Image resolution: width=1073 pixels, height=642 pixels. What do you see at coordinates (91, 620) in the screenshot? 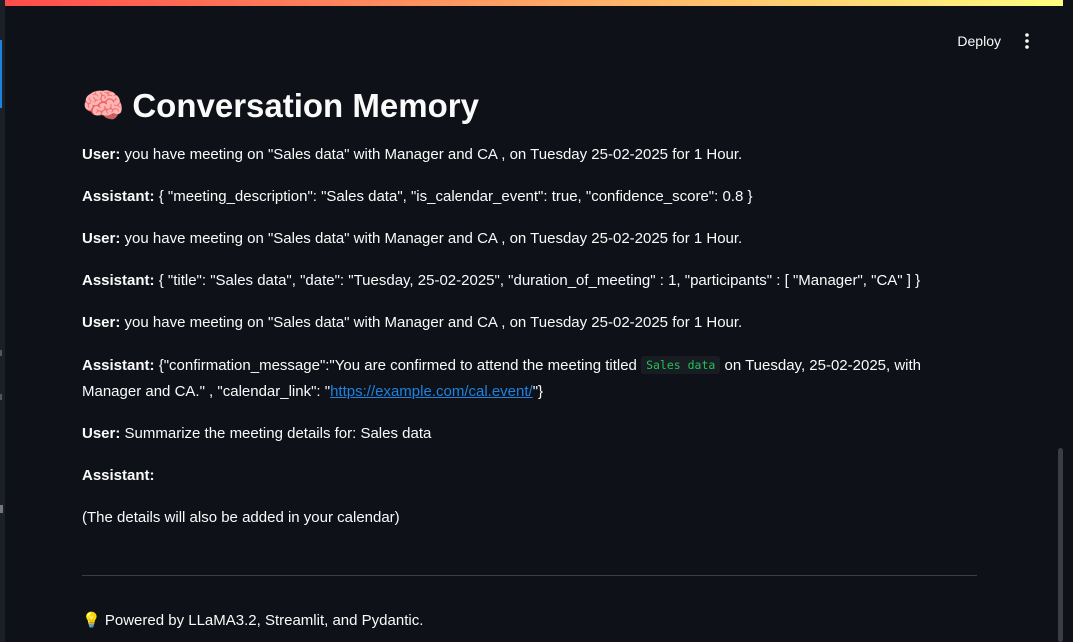
I see `lightbulb-icon: 💡` at bounding box center [91, 620].